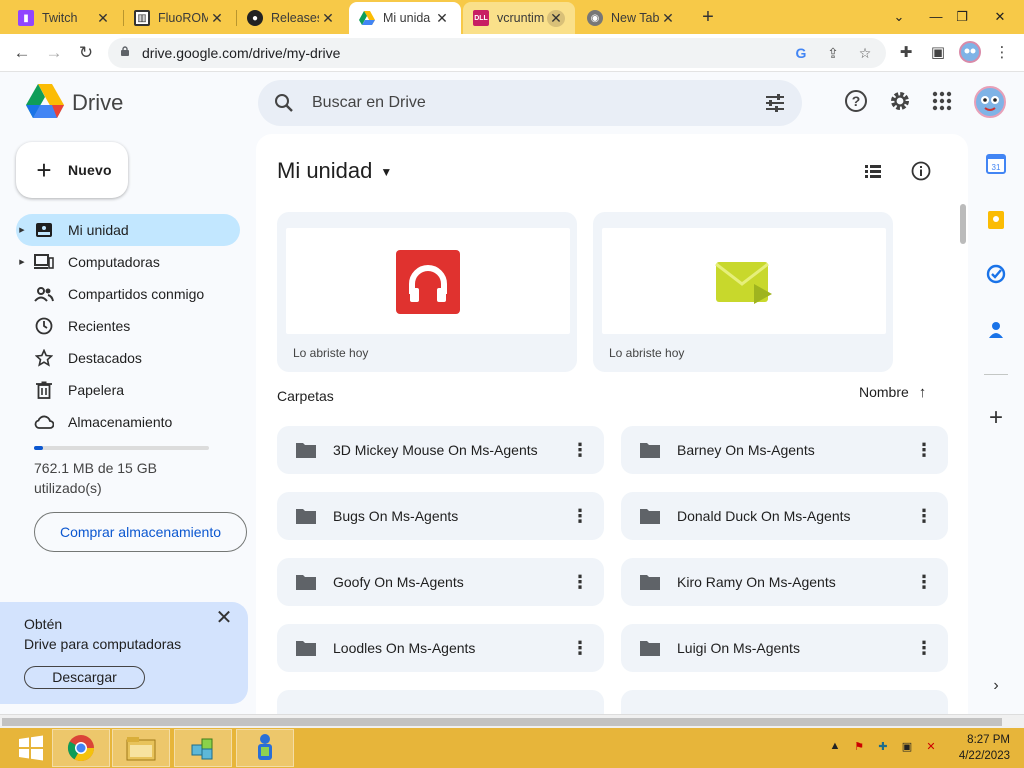 Image resolution: width=1024 pixels, height=768 pixels. I want to click on chrome-taskbar-icon, so click(81, 748).